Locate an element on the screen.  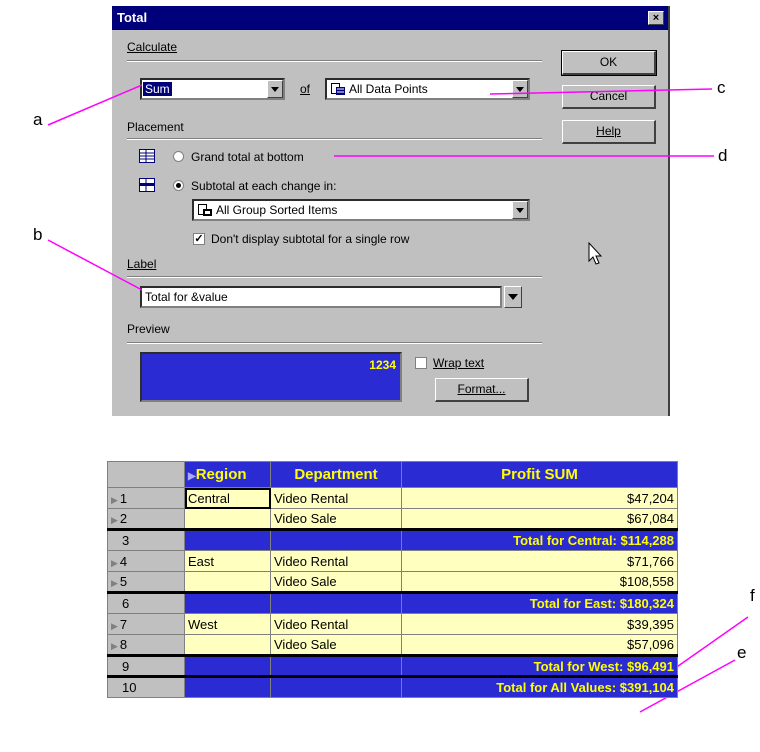
profit-cell: Total for East: $180,324 is located at coordinates (539, 602).